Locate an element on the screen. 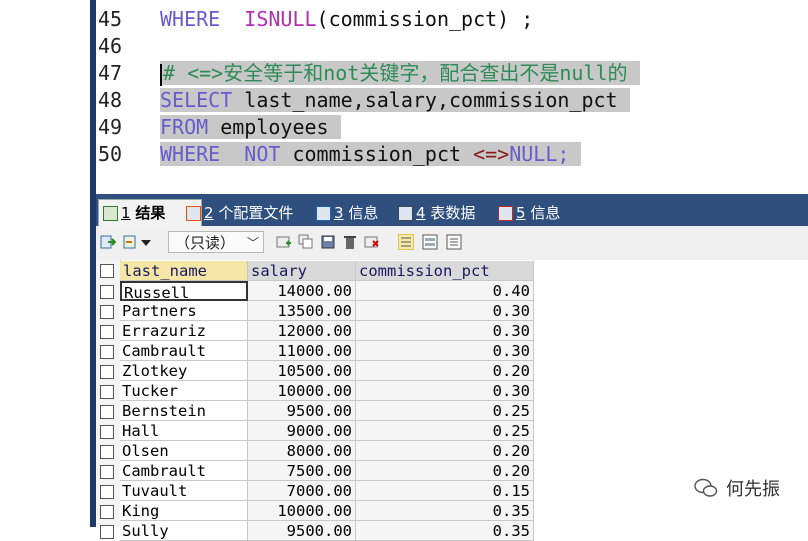 This screenshot has height=541, width=808. tab-4: 4 表数据 is located at coordinates (452, 213).